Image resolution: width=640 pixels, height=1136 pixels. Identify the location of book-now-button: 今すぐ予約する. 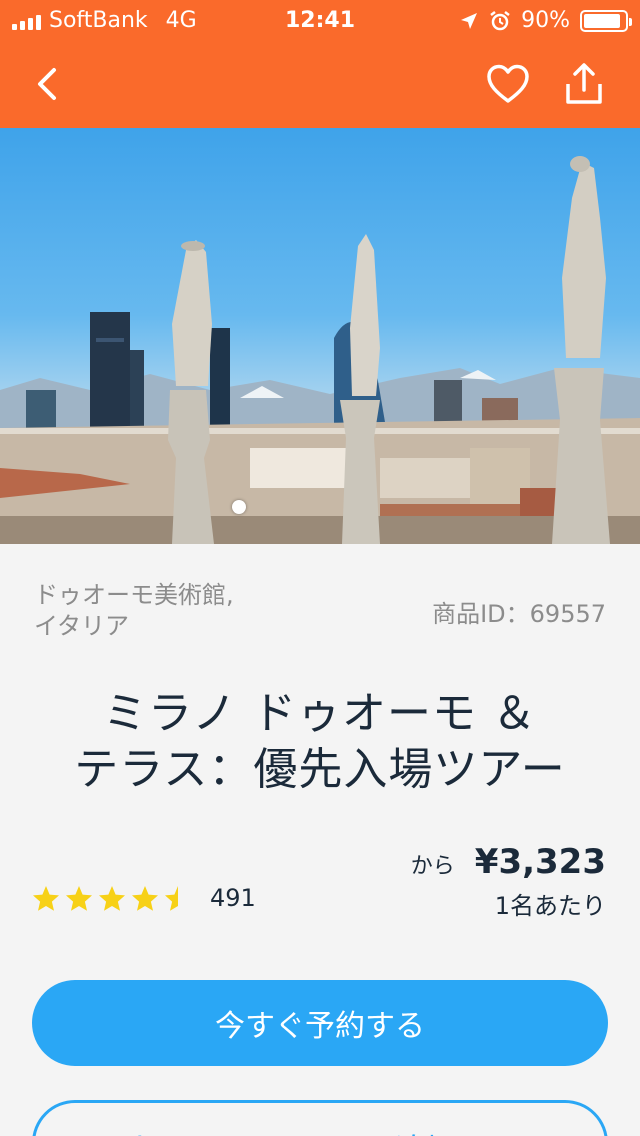
(320, 1023).